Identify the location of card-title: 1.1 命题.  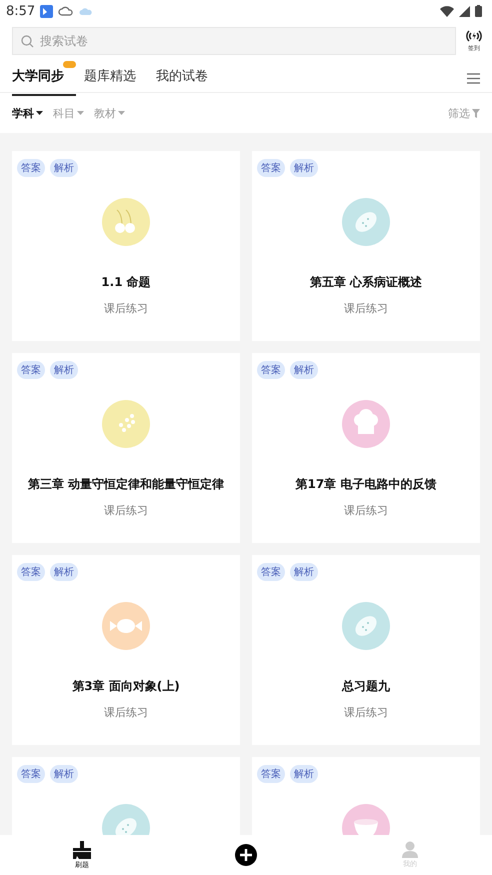
(126, 282).